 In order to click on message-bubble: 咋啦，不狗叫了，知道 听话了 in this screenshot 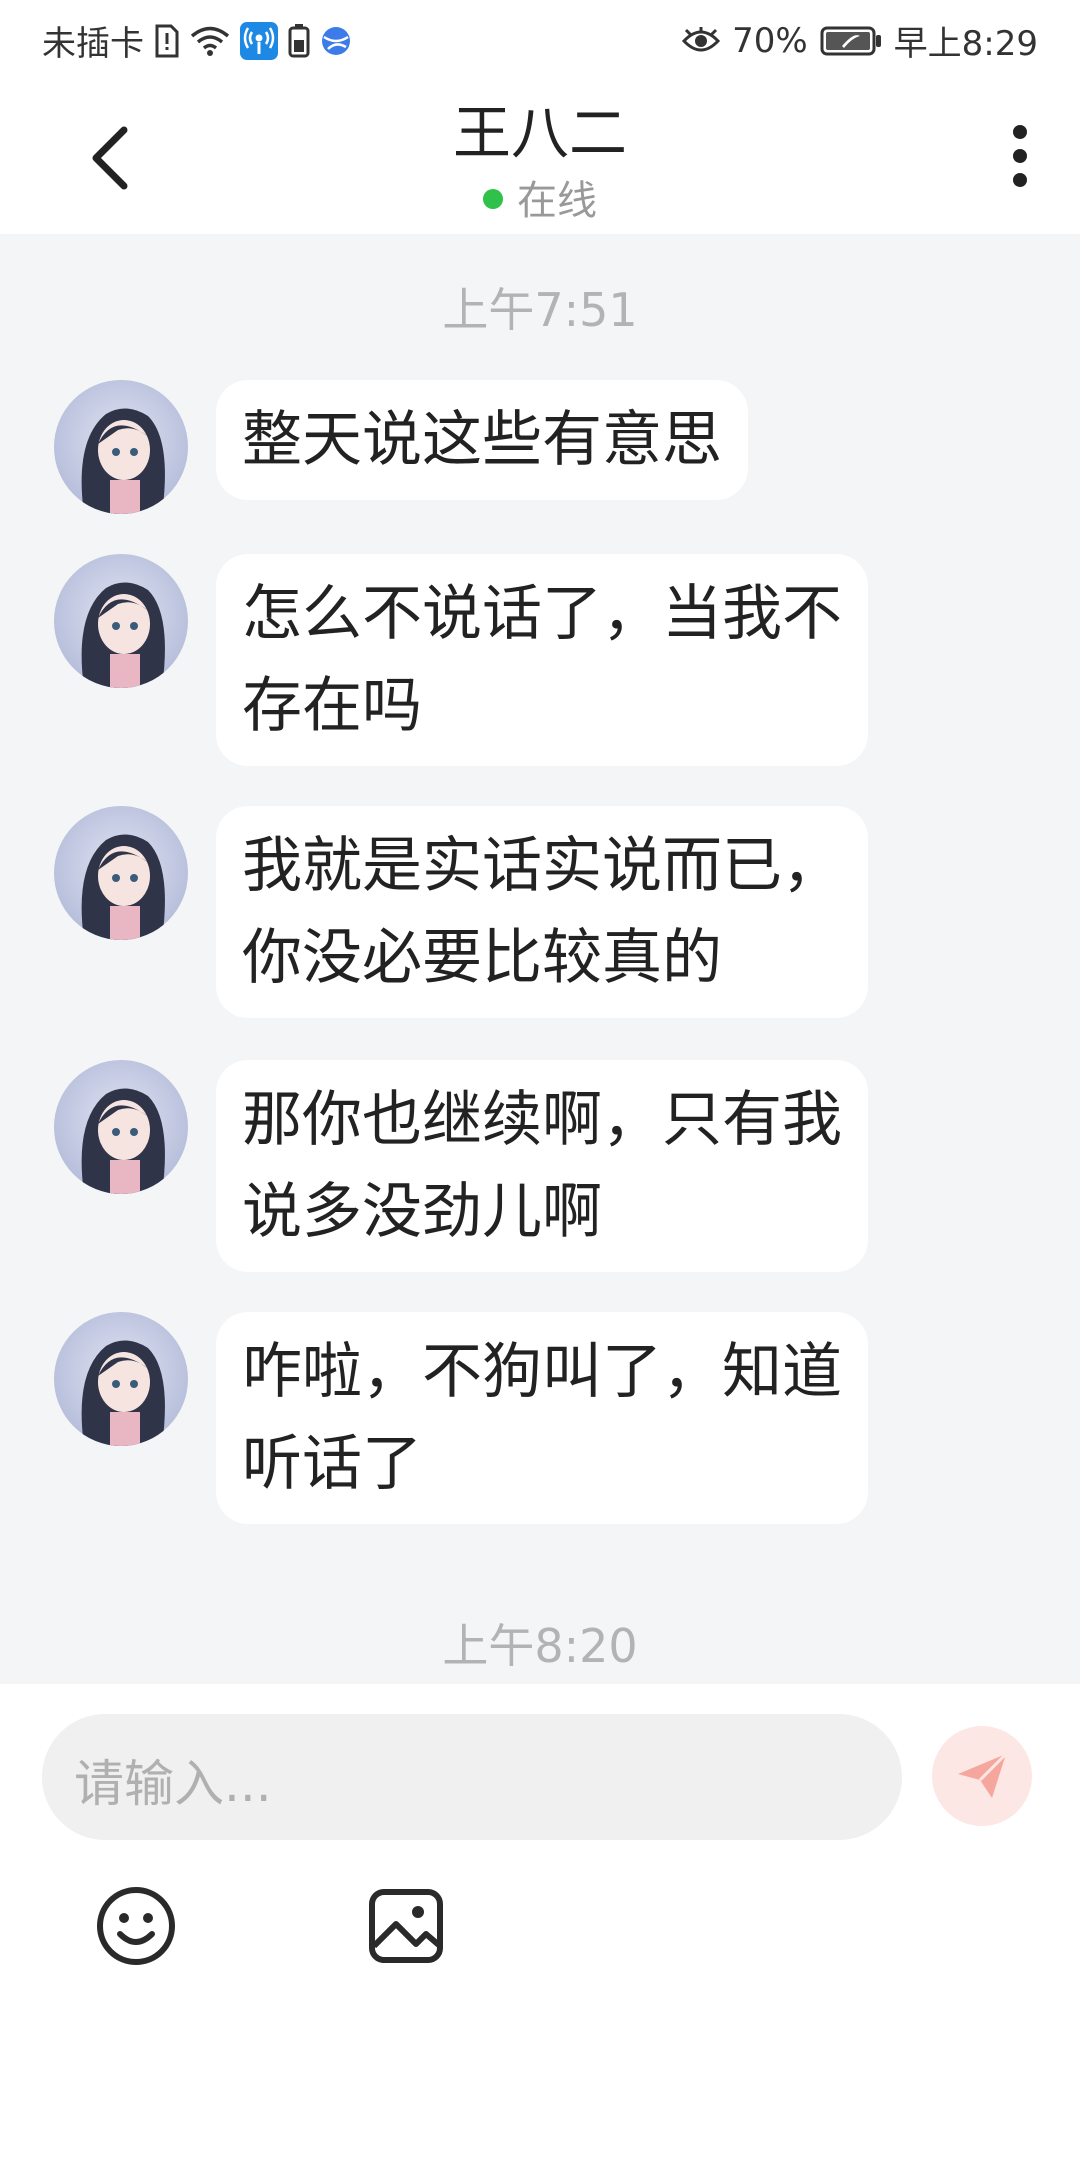, I will do `click(542, 1418)`.